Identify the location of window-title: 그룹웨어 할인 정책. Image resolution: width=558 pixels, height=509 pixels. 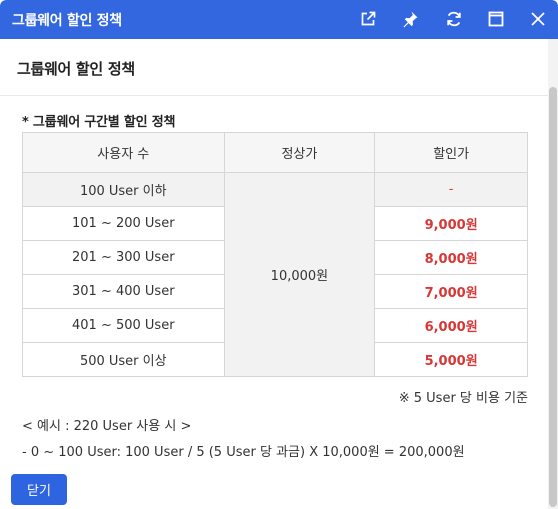
(67, 21).